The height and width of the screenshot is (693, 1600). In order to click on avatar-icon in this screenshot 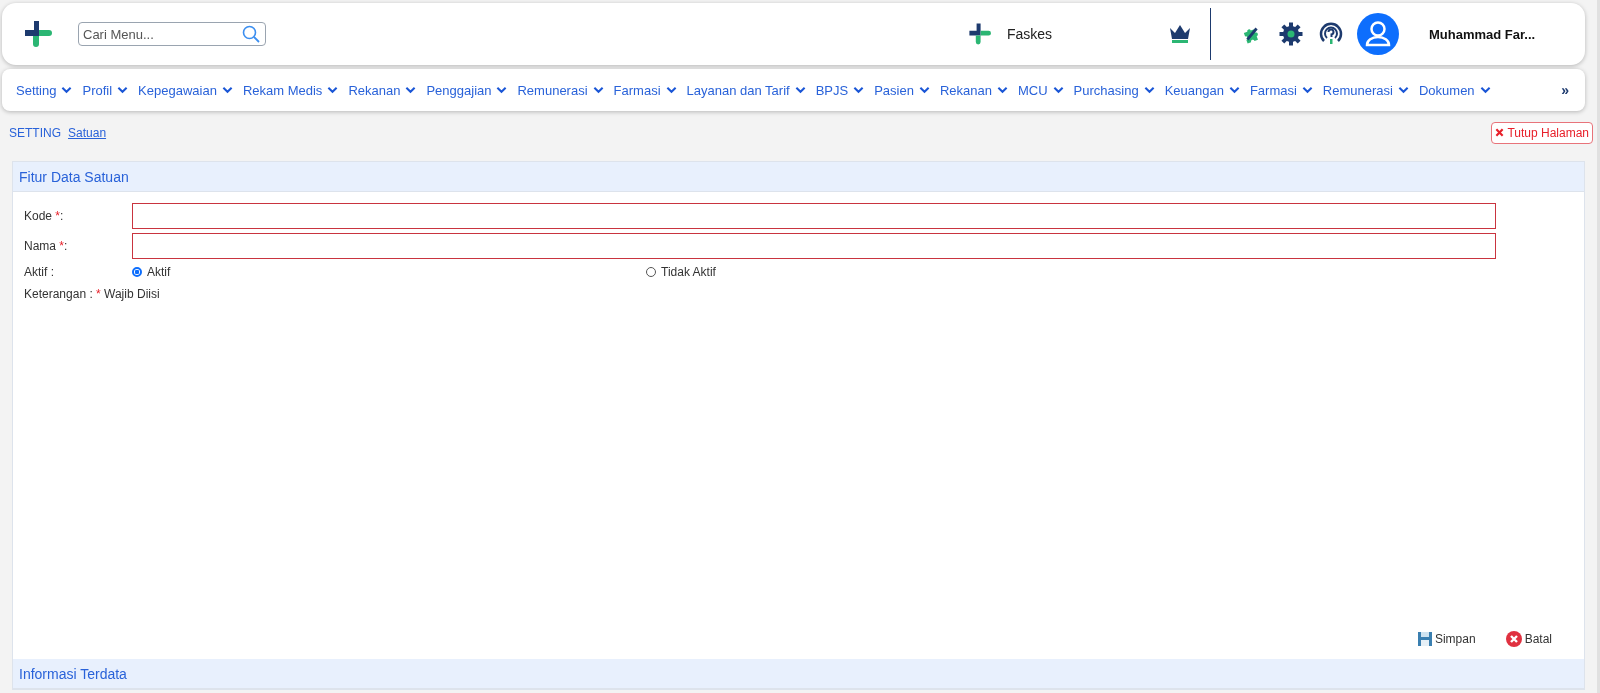, I will do `click(1378, 34)`.